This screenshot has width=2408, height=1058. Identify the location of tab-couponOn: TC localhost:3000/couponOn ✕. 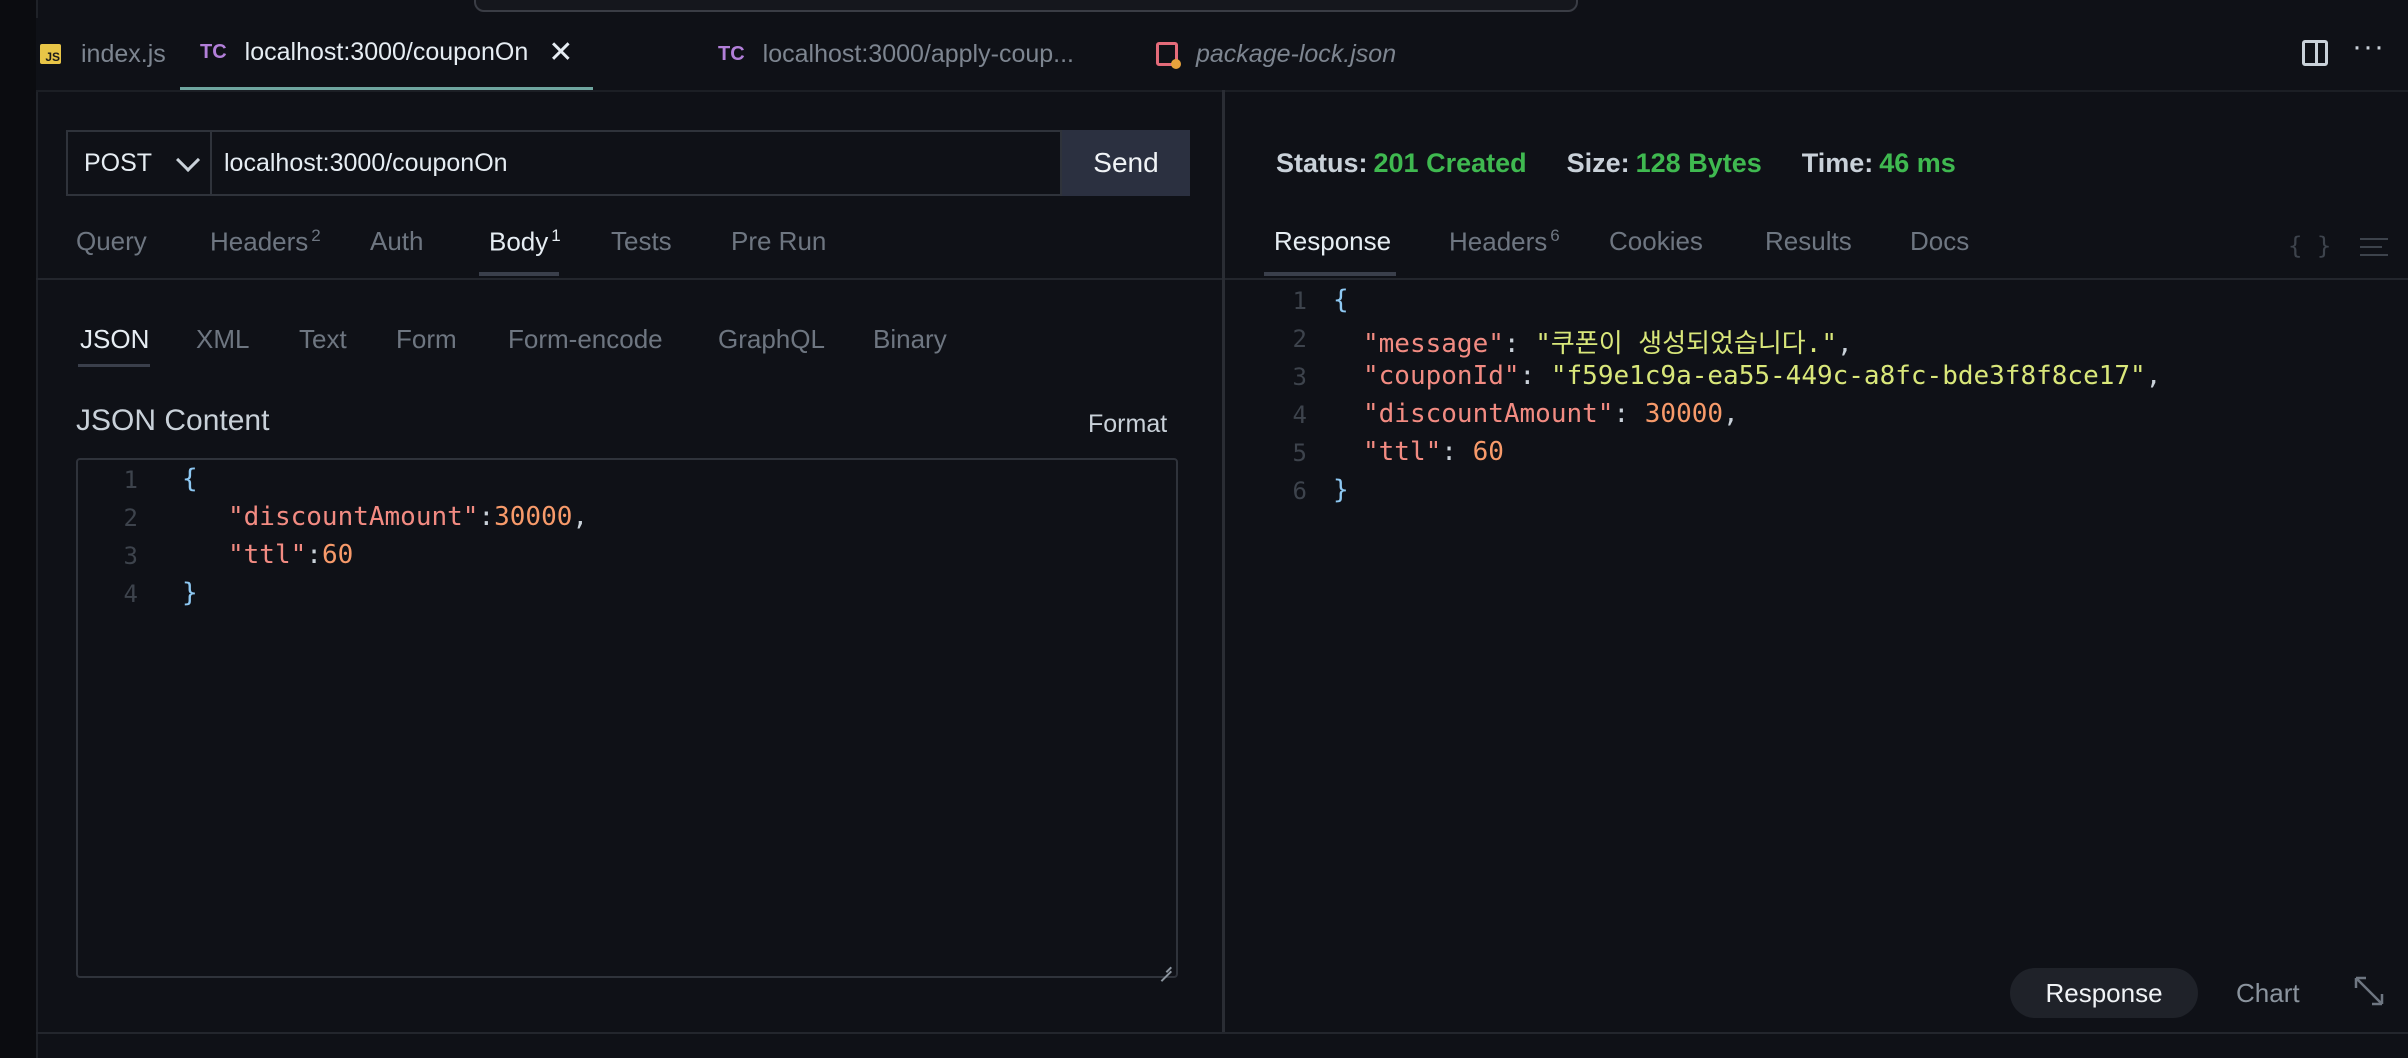
(387, 54).